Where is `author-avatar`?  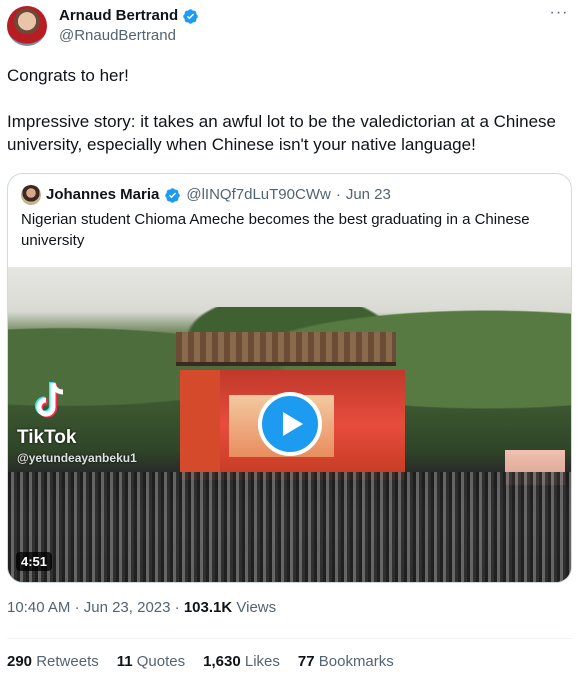
author-avatar is located at coordinates (27, 26).